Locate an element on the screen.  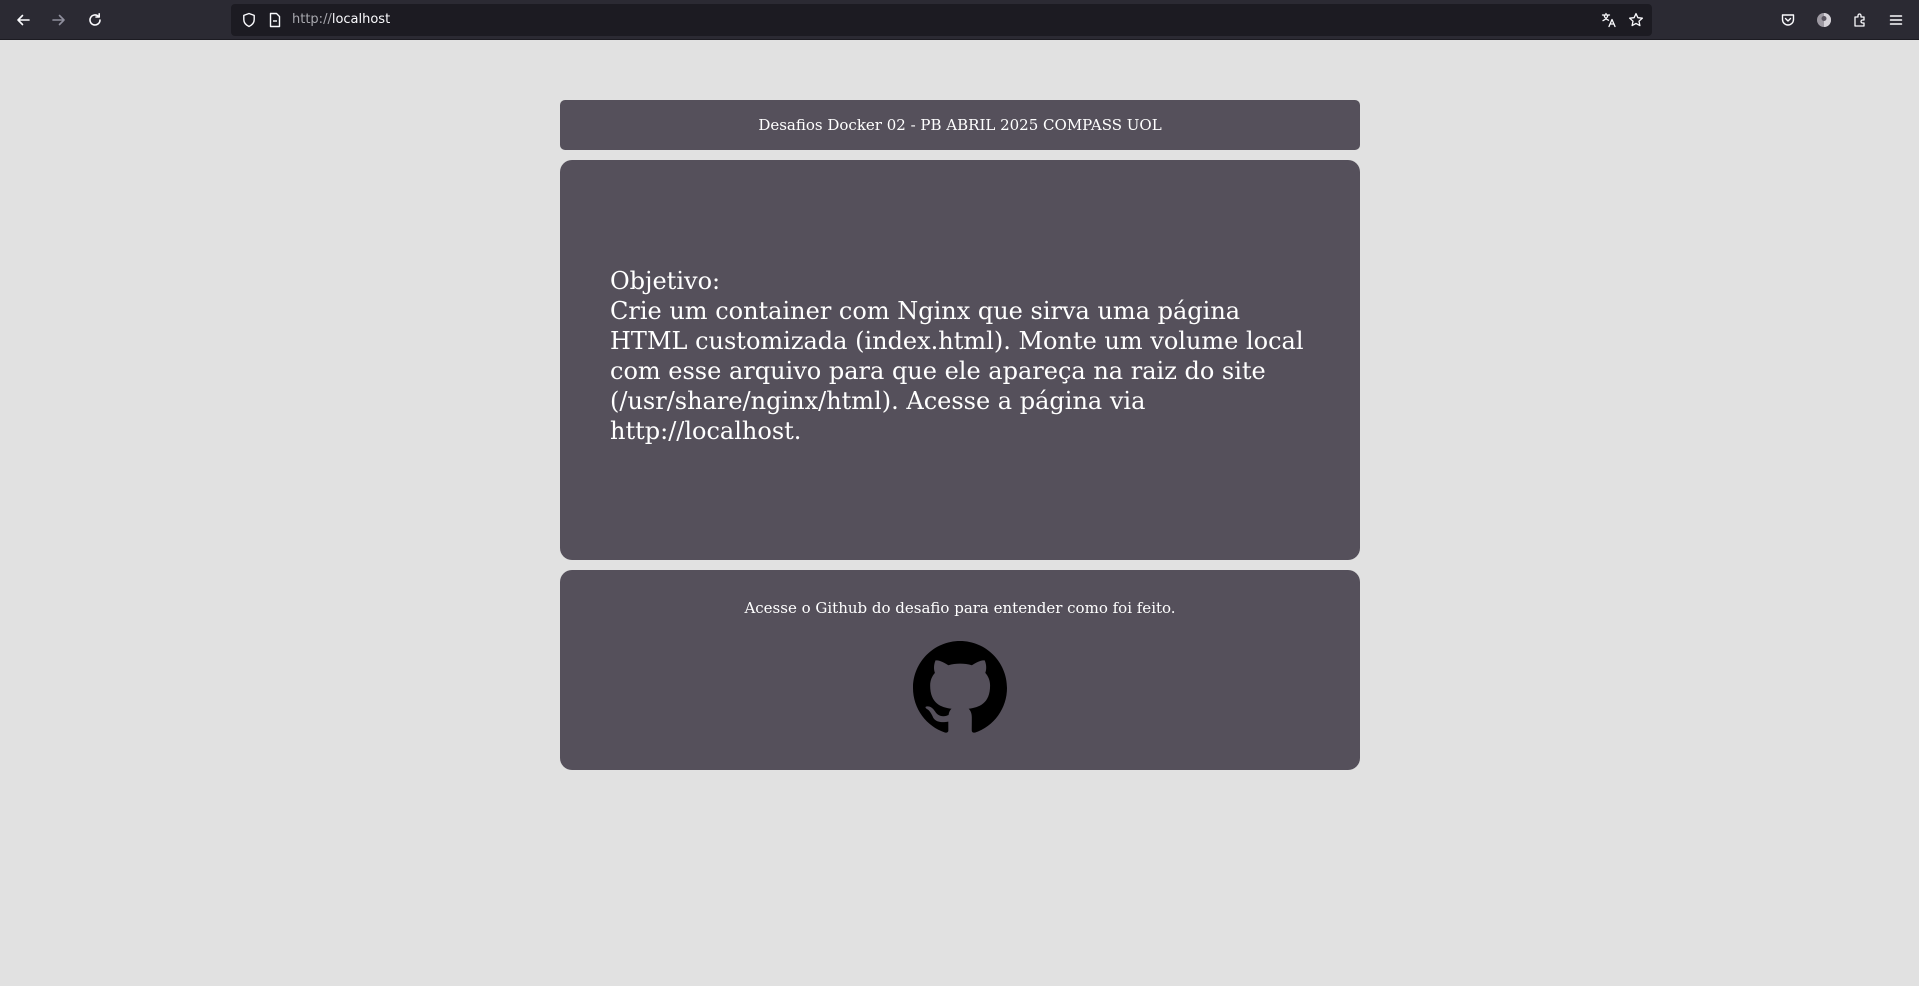
star-icon is located at coordinates (1636, 20).